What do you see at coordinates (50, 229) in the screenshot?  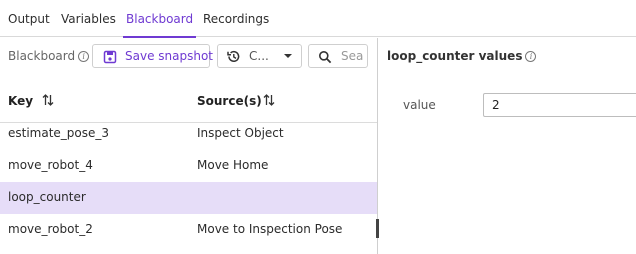 I see `row-key: move_robot_2` at bounding box center [50, 229].